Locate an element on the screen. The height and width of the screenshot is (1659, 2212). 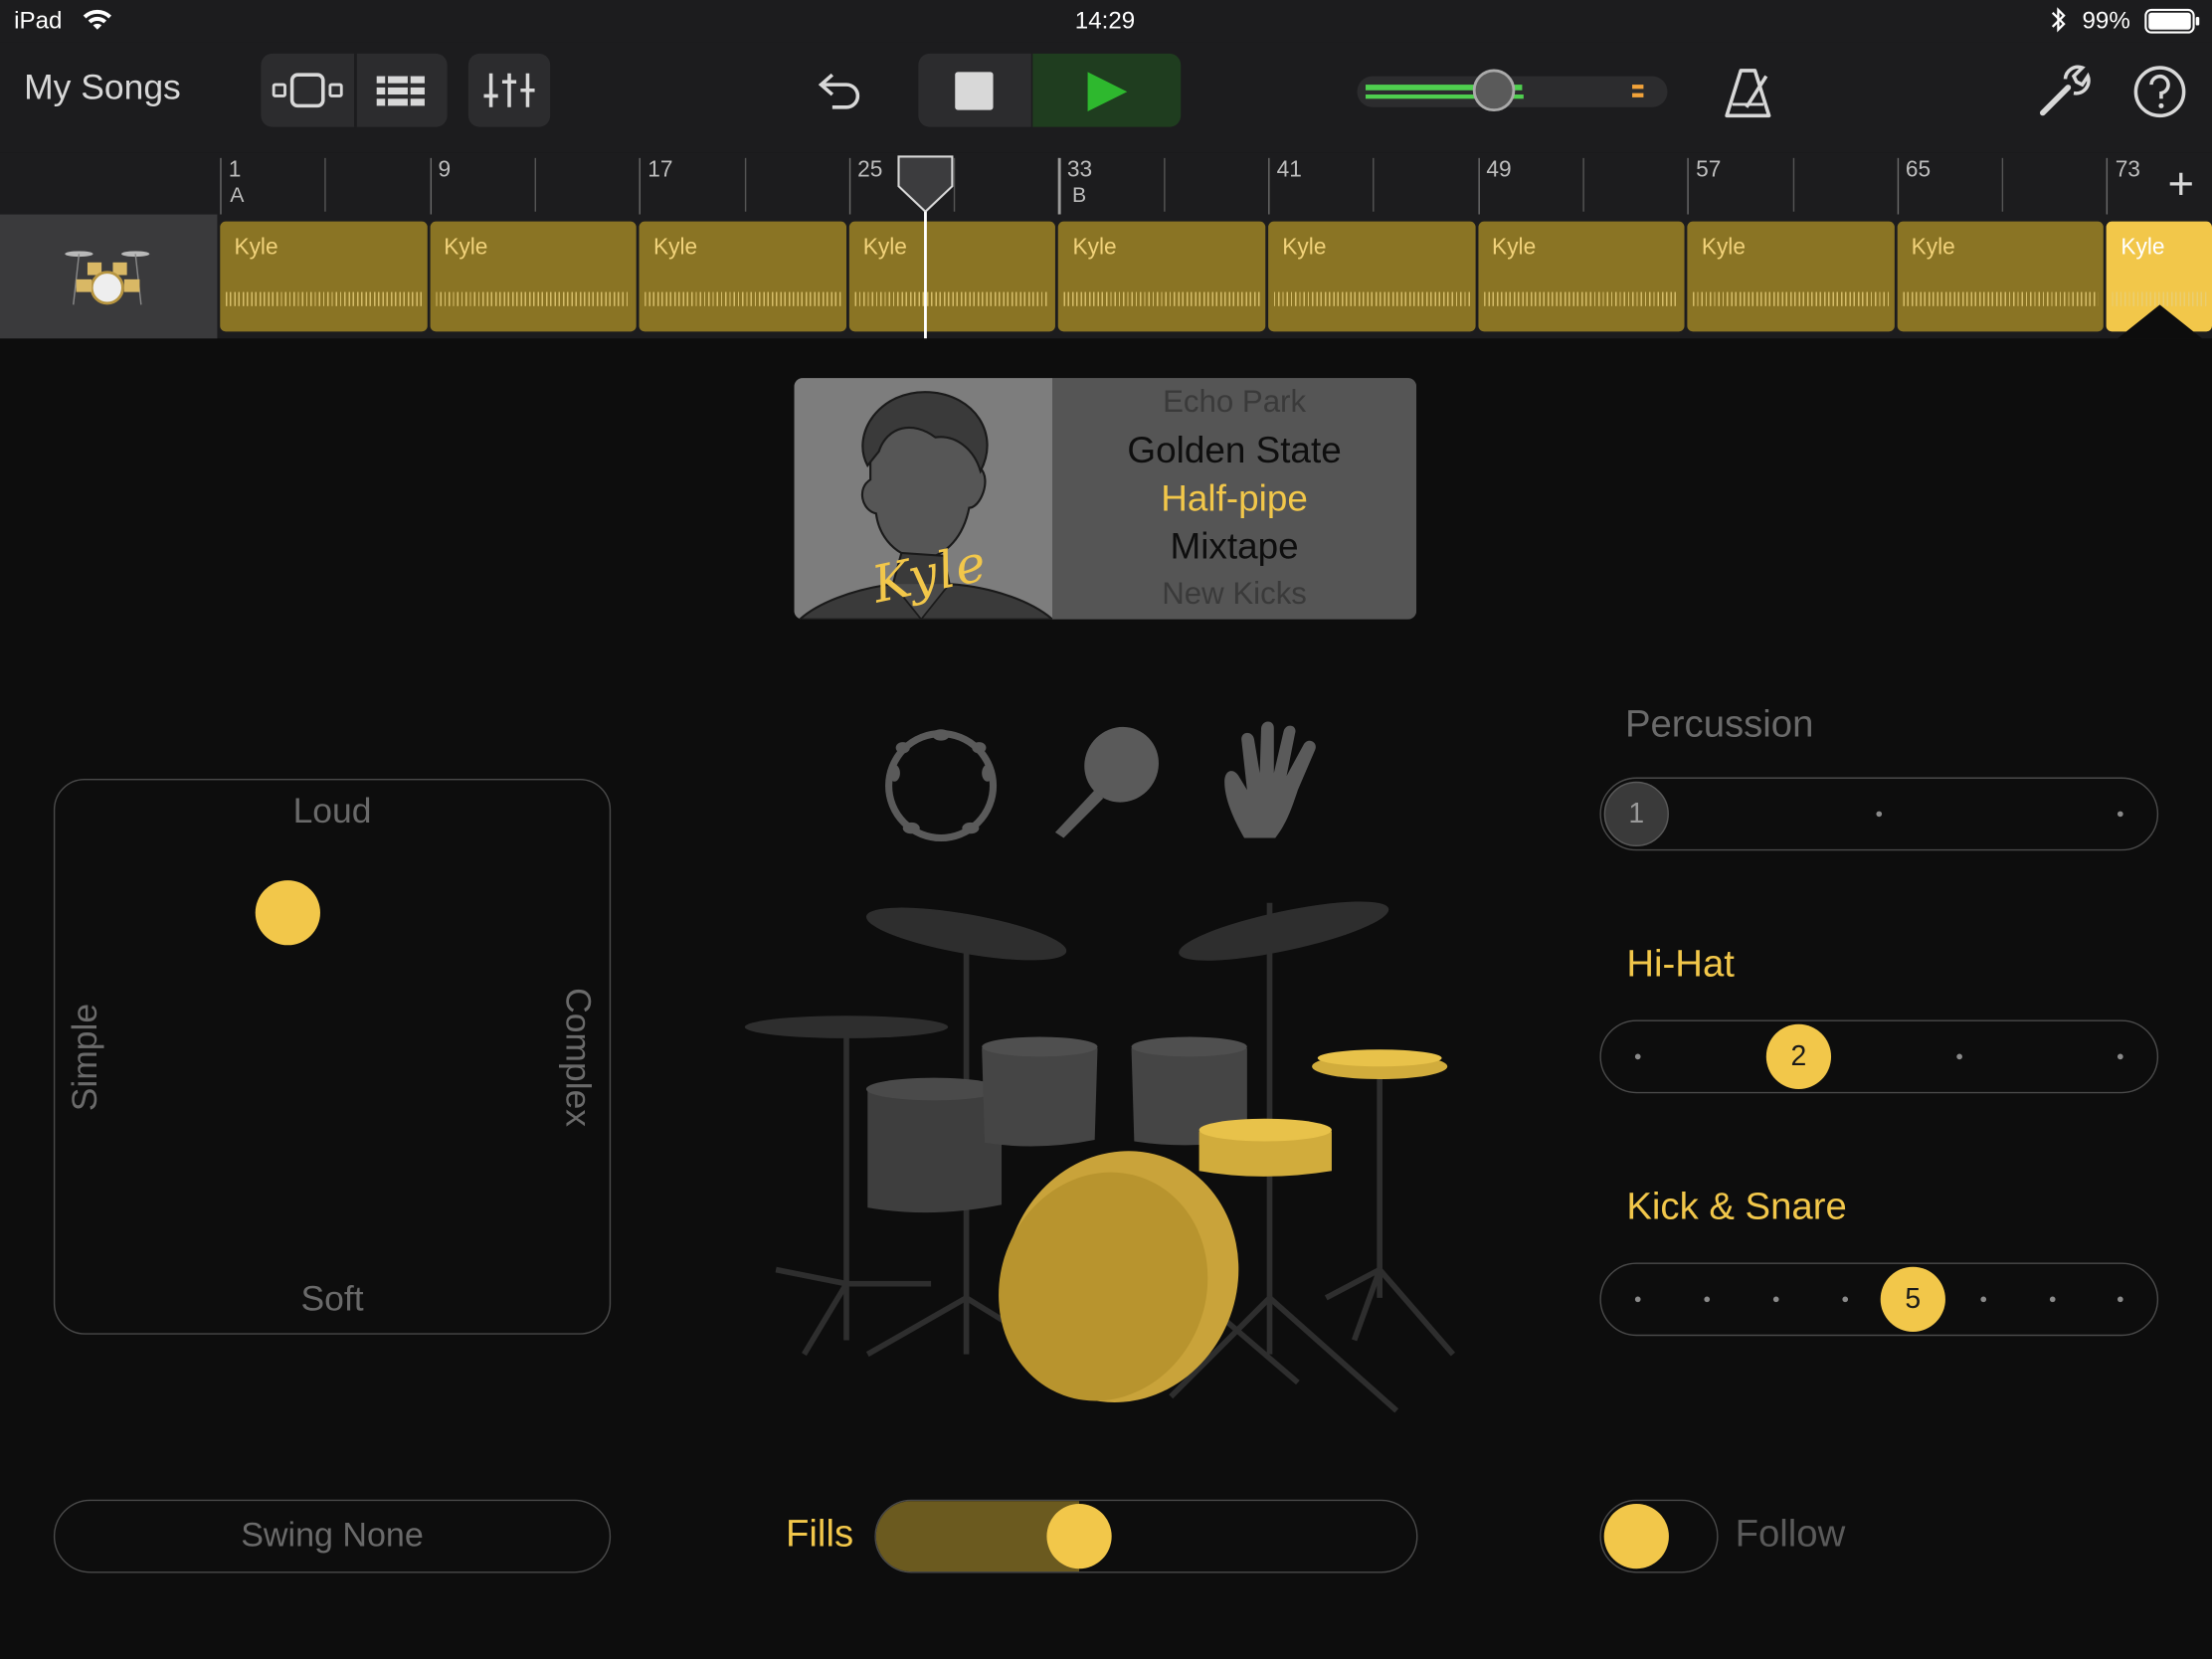
bar-number: 33 is located at coordinates (1079, 169).